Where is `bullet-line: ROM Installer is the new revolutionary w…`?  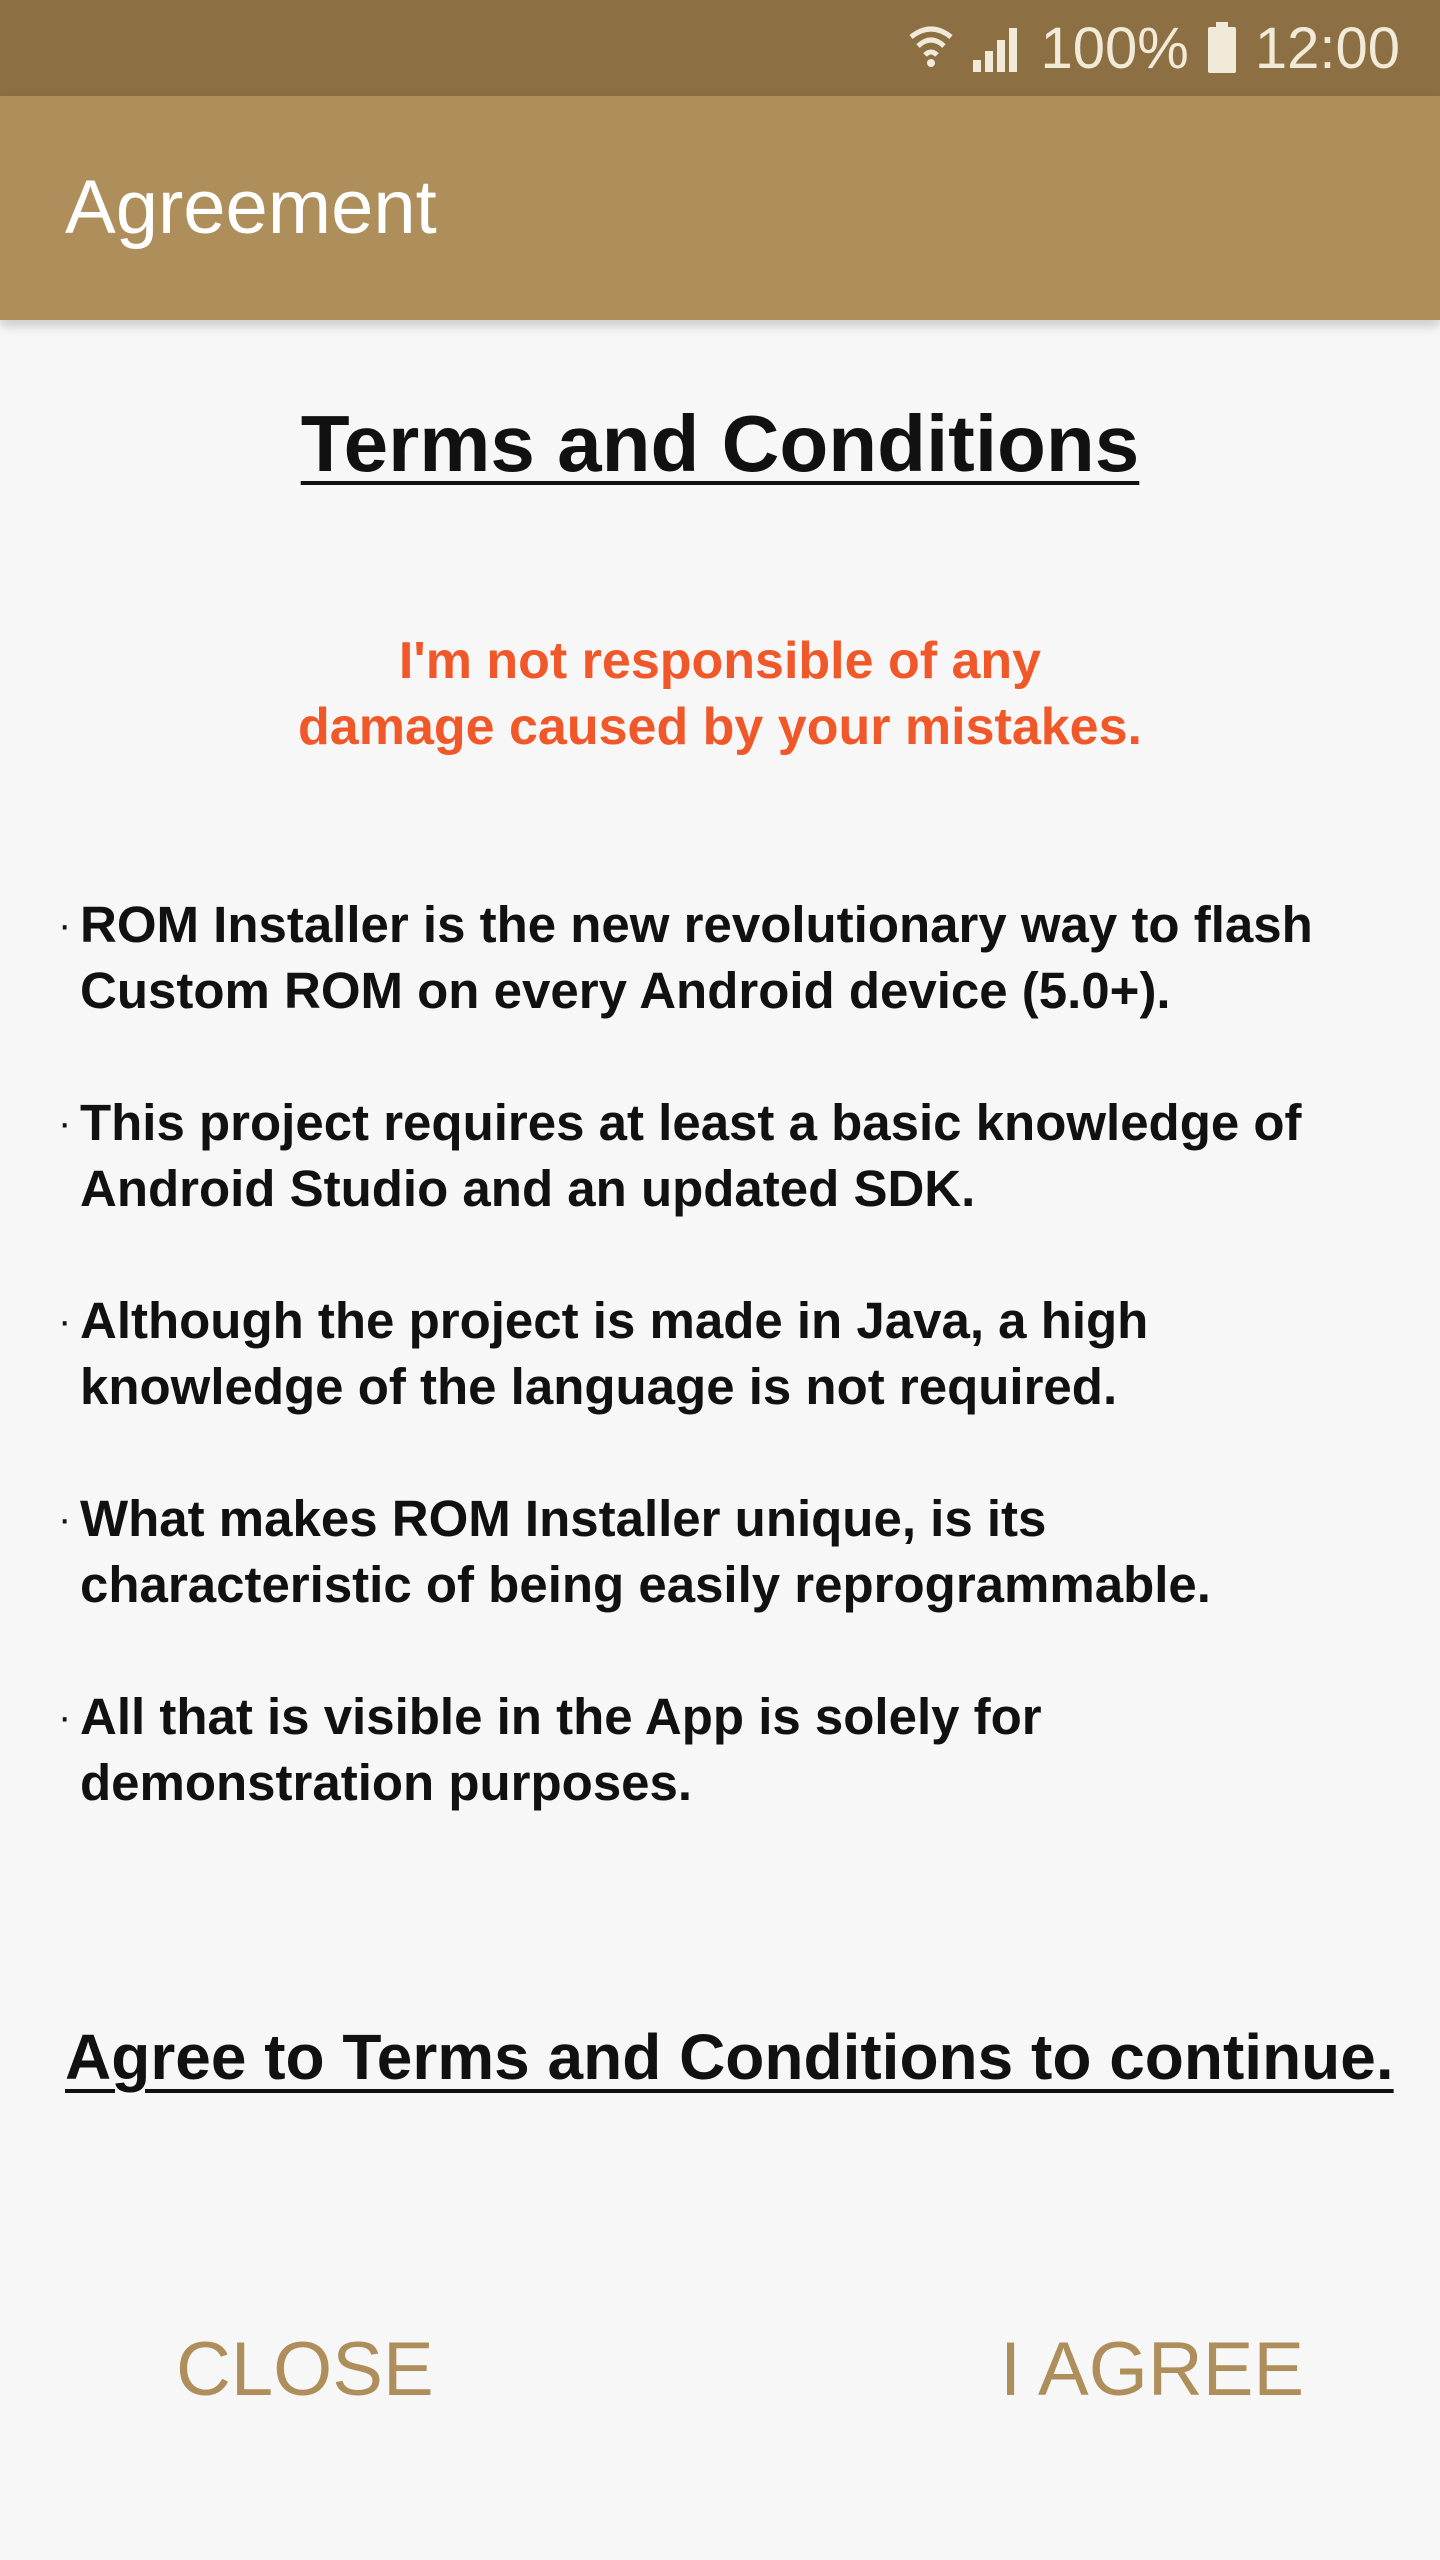 bullet-line: ROM Installer is the new revolutionary w… is located at coordinates (696, 924).